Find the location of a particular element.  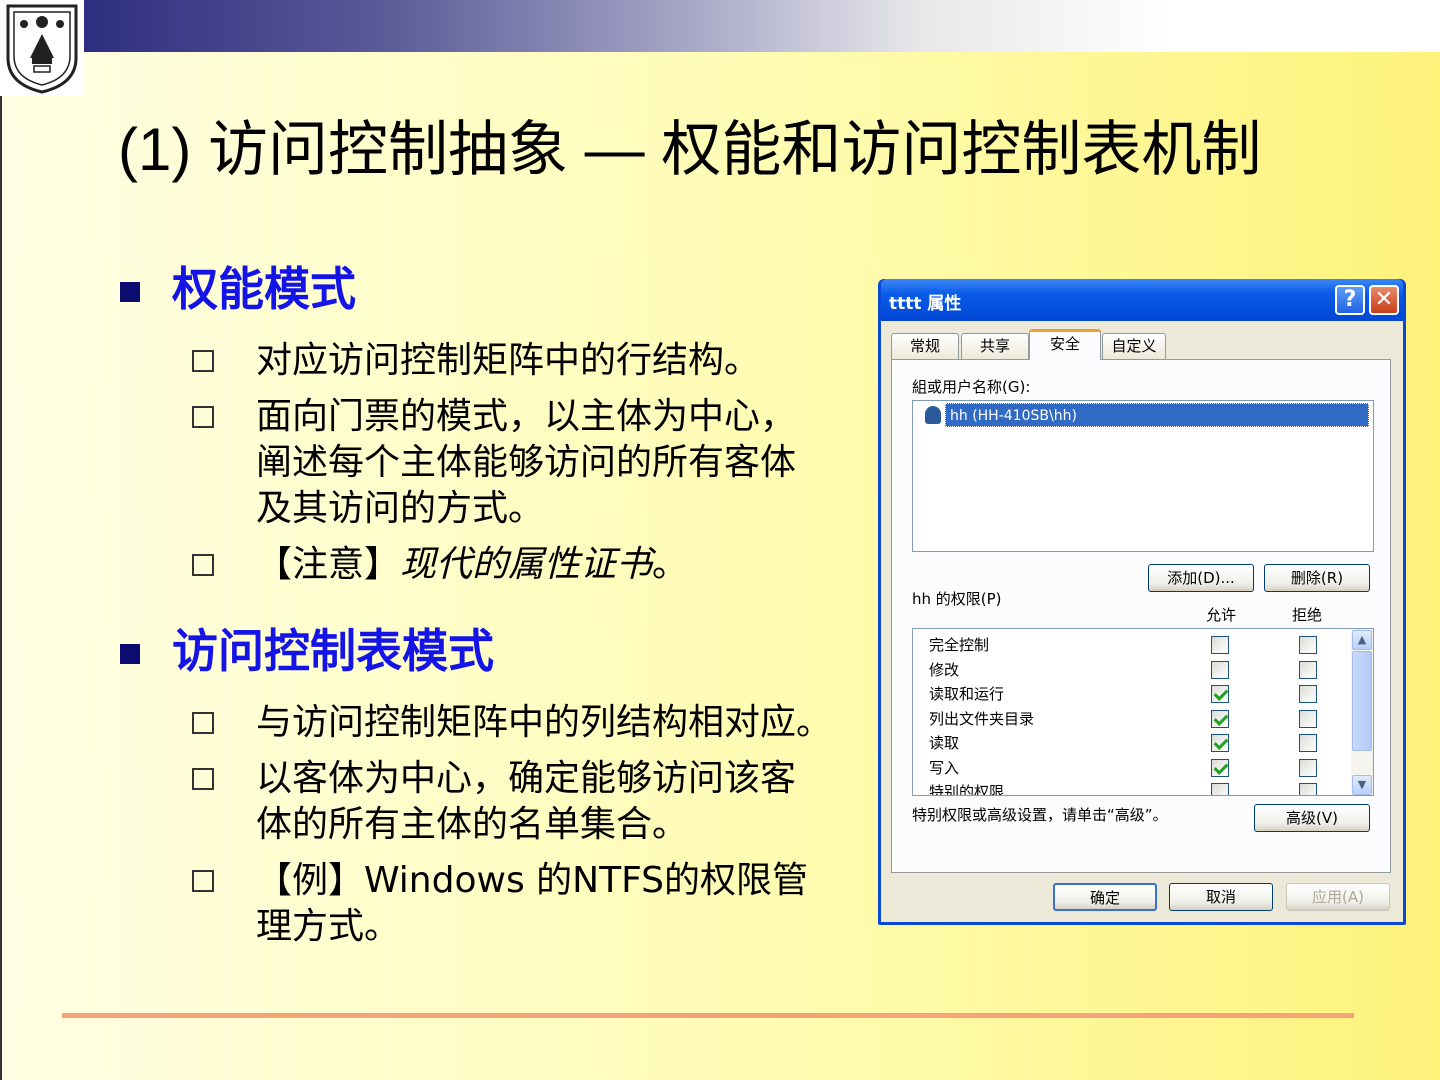

section-acl: 访问控制表模式 is located at coordinates (505, 651).